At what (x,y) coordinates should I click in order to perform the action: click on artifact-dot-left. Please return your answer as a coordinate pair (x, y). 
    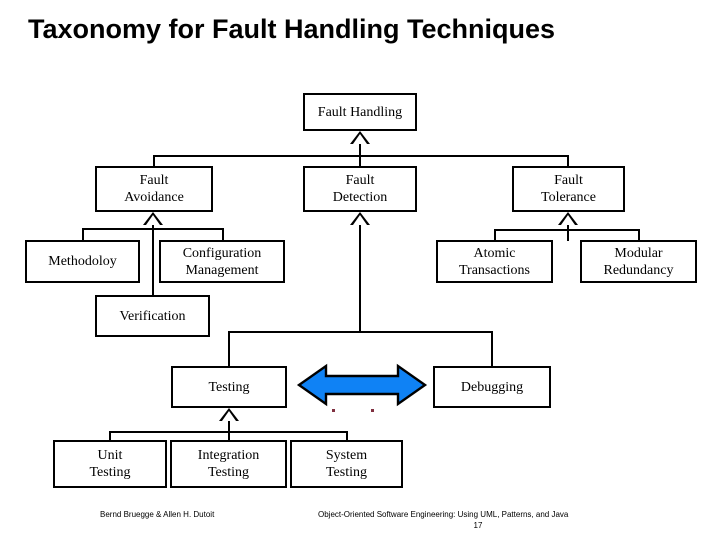
    Looking at the image, I should click on (333, 410).